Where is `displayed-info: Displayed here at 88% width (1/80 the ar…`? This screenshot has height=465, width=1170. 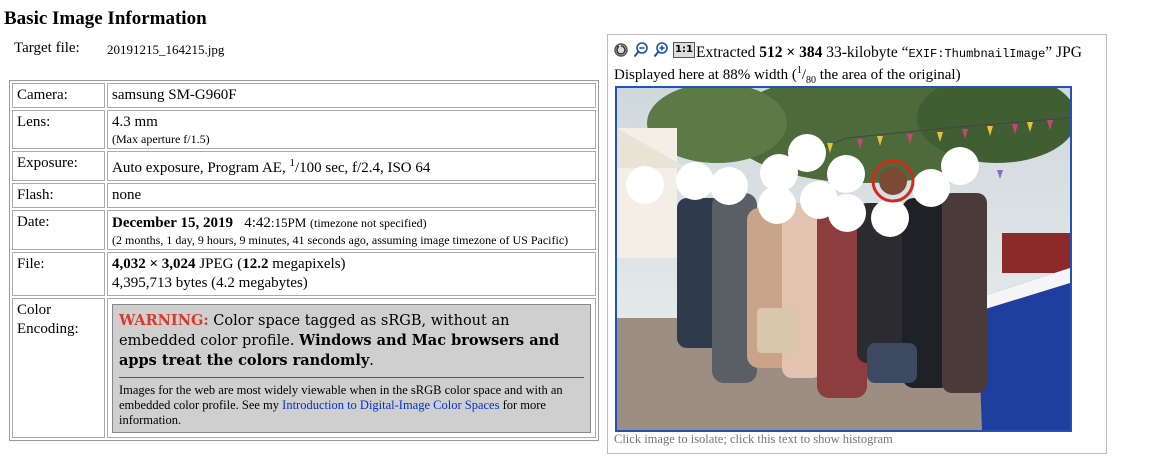
displayed-info: Displayed here at 88% width (1/80 the ar… is located at coordinates (787, 75).